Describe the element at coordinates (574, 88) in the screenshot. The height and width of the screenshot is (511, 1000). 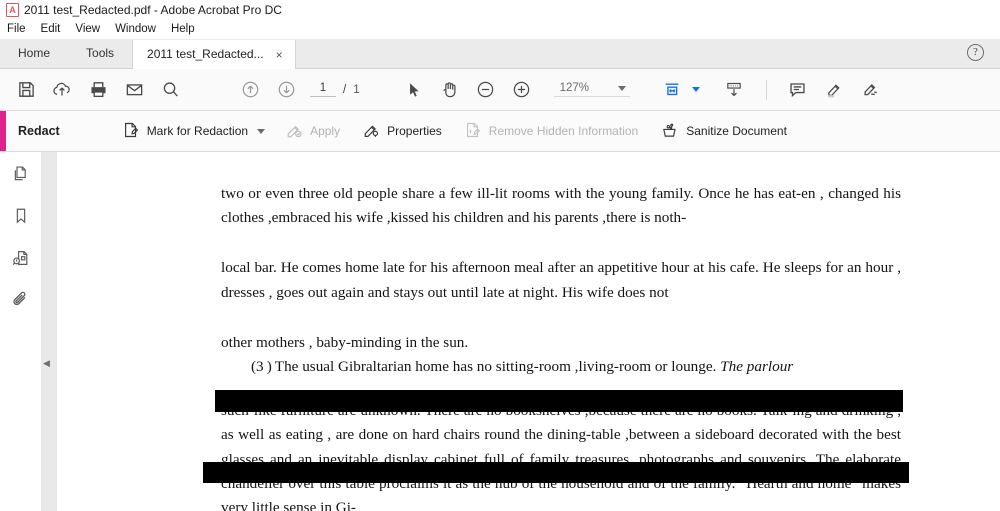
I see `zoom-level-value: 127%` at that location.